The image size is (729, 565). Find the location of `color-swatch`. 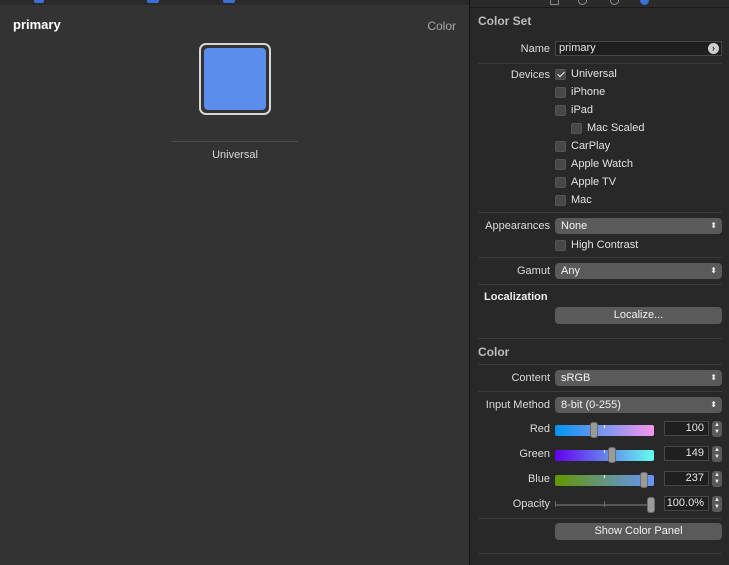

color-swatch is located at coordinates (235, 79).